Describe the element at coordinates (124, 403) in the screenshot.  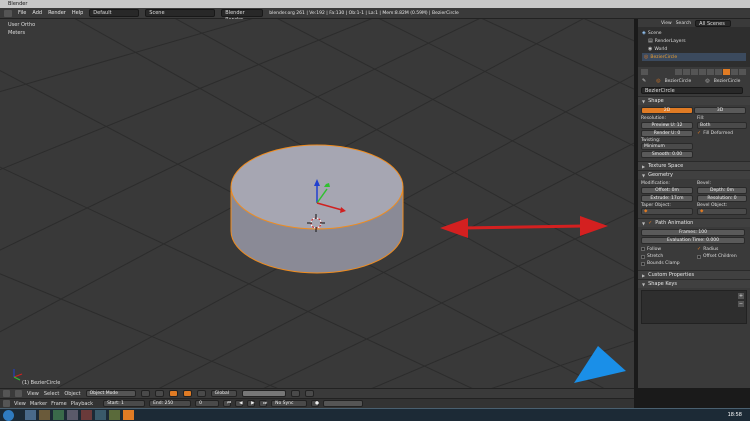
I see `start-frame-field: Start: 1` at that location.